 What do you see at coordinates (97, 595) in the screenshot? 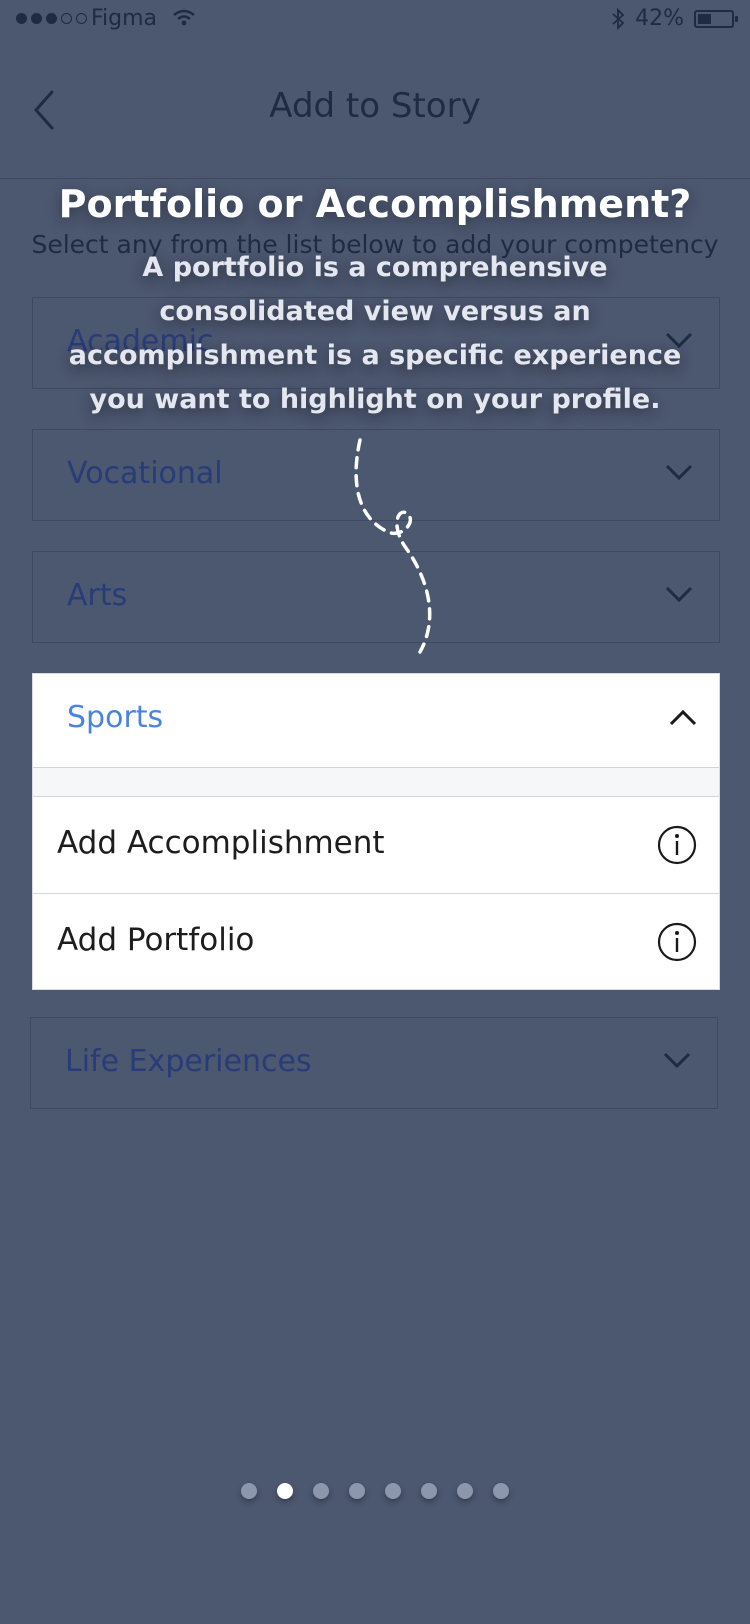
I see `category-label: Arts` at bounding box center [97, 595].